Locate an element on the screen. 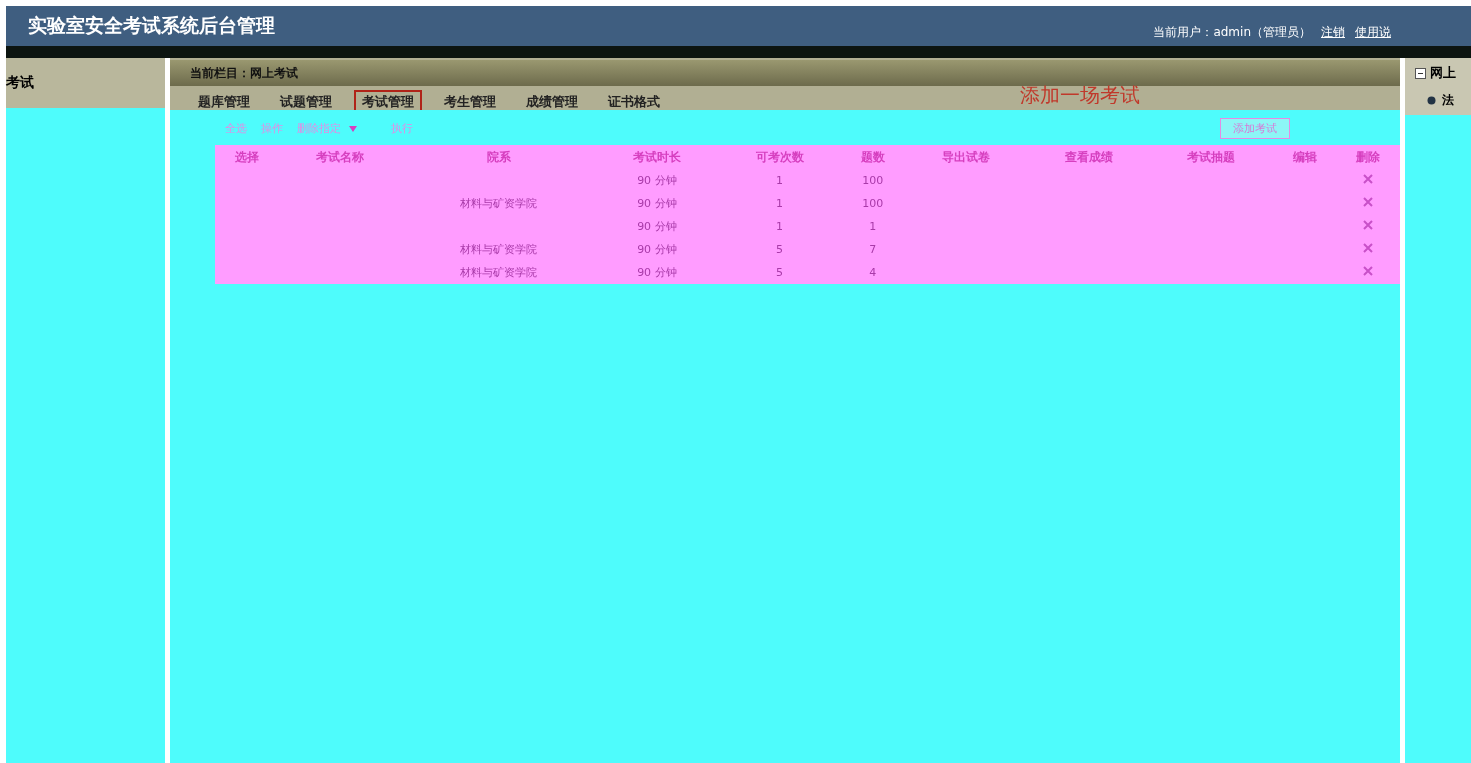 This screenshot has width=1471, height=763. action-label: 操作 is located at coordinates (272, 128).